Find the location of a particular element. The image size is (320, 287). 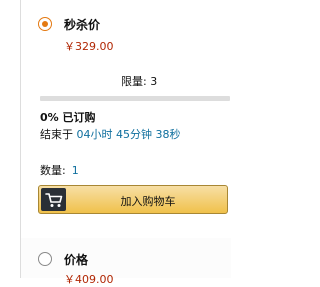

countdown-timer: 04小时 45分钟 38秒 is located at coordinates (128, 134).